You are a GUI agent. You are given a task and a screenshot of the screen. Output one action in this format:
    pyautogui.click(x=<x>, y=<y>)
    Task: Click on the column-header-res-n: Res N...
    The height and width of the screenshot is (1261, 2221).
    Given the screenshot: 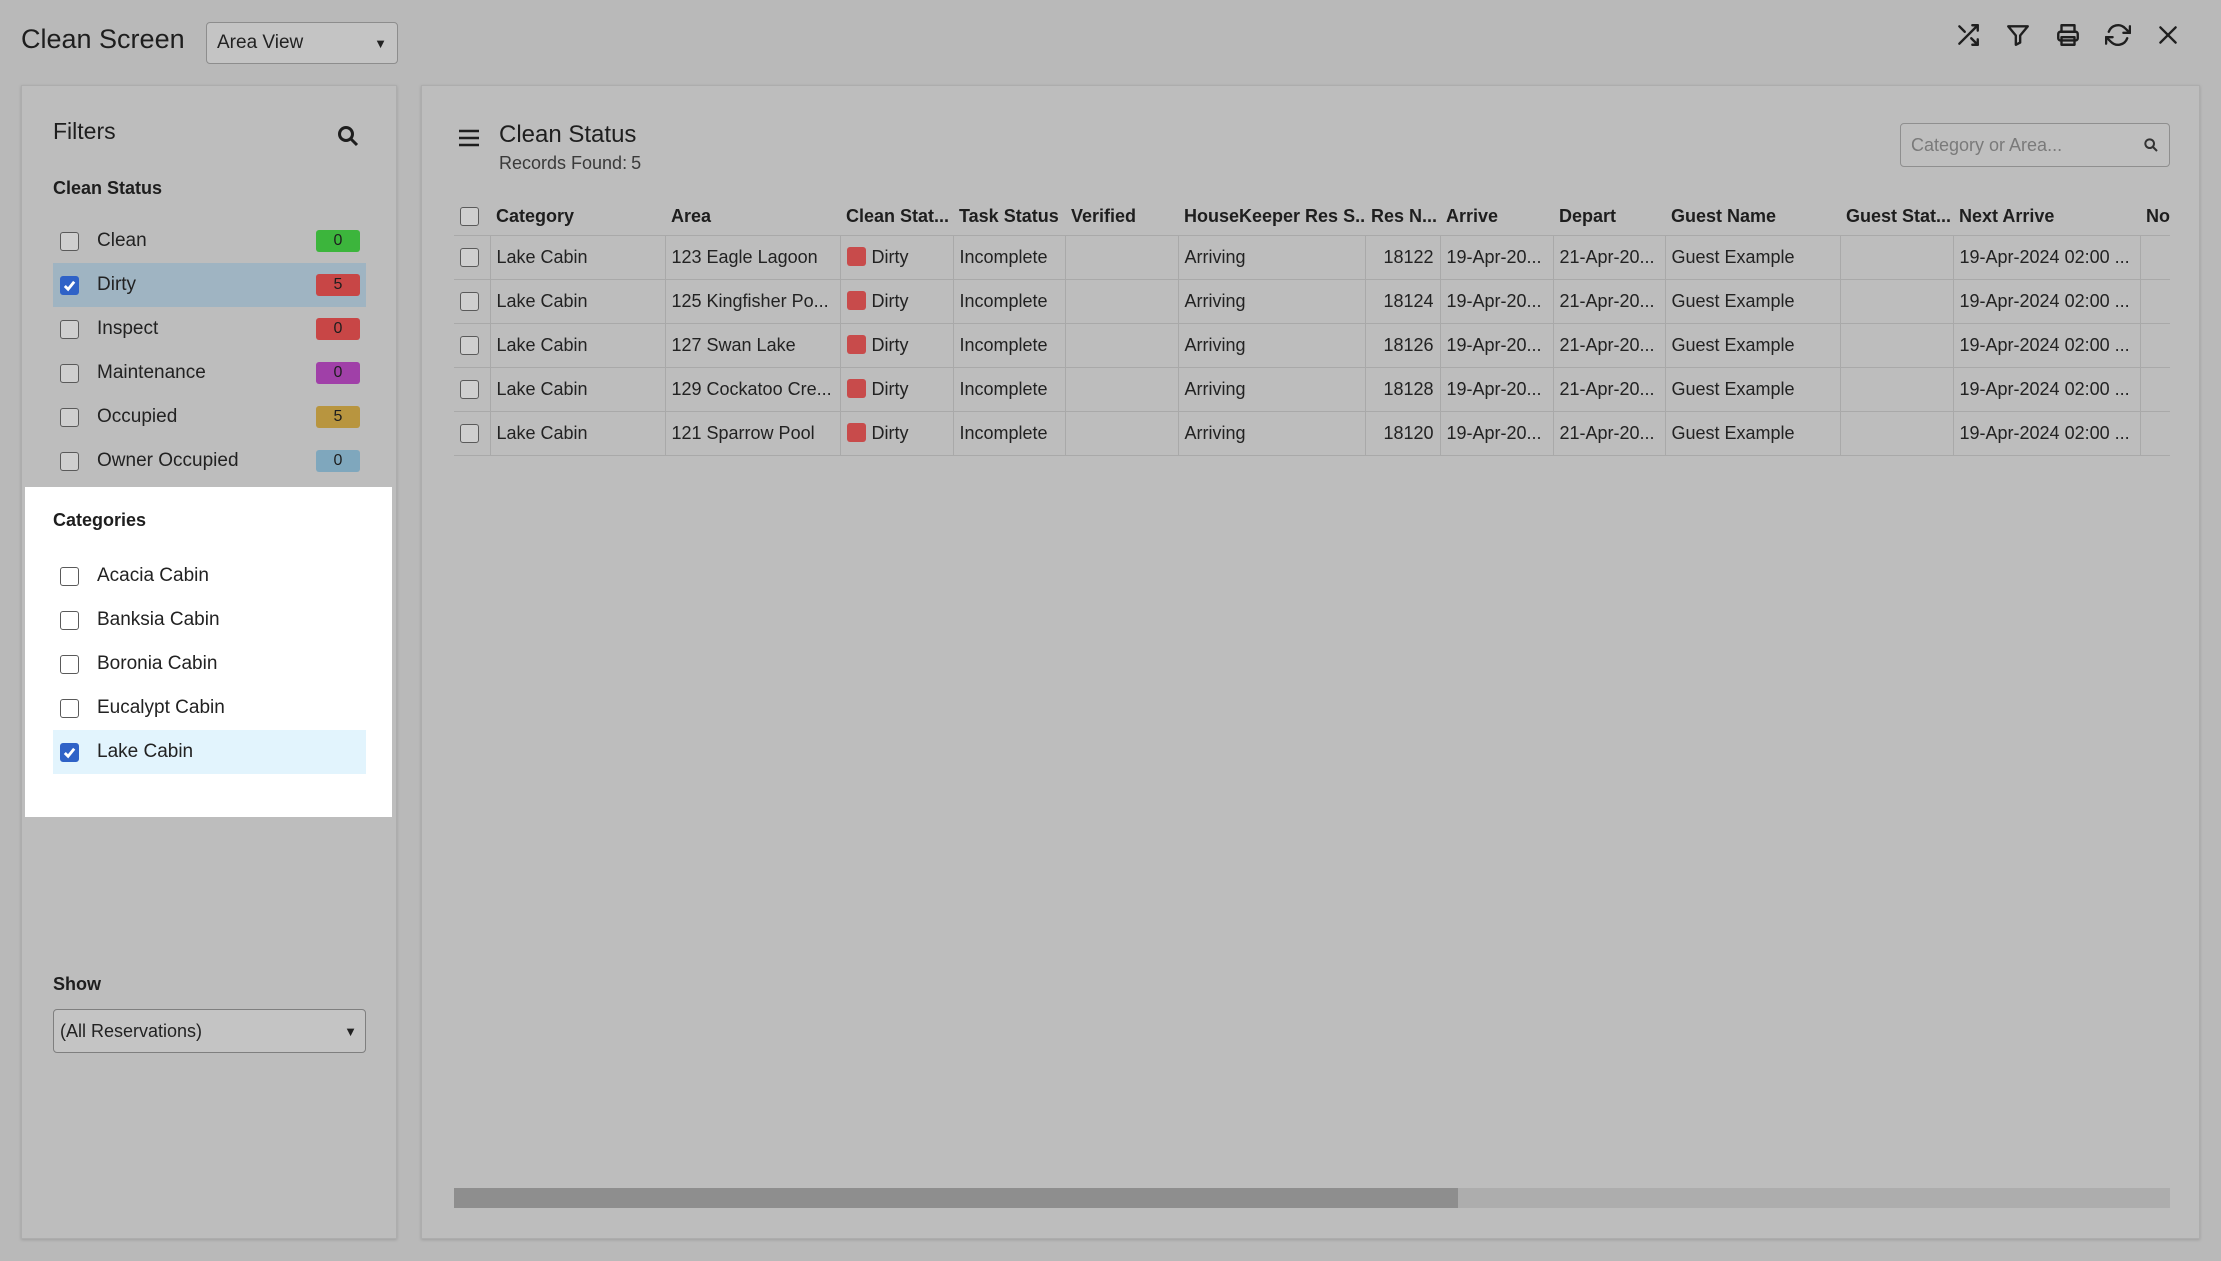 What is the action you would take?
    pyautogui.click(x=1402, y=217)
    